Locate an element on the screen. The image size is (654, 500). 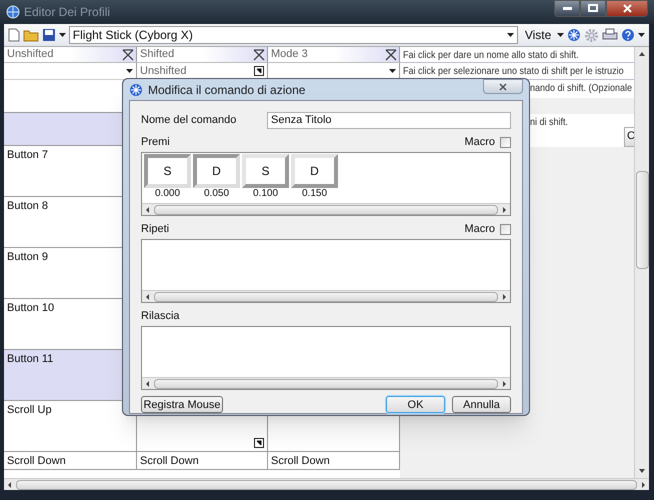
info-text: nando di shift. (Opzionale is located at coordinates (581, 89).